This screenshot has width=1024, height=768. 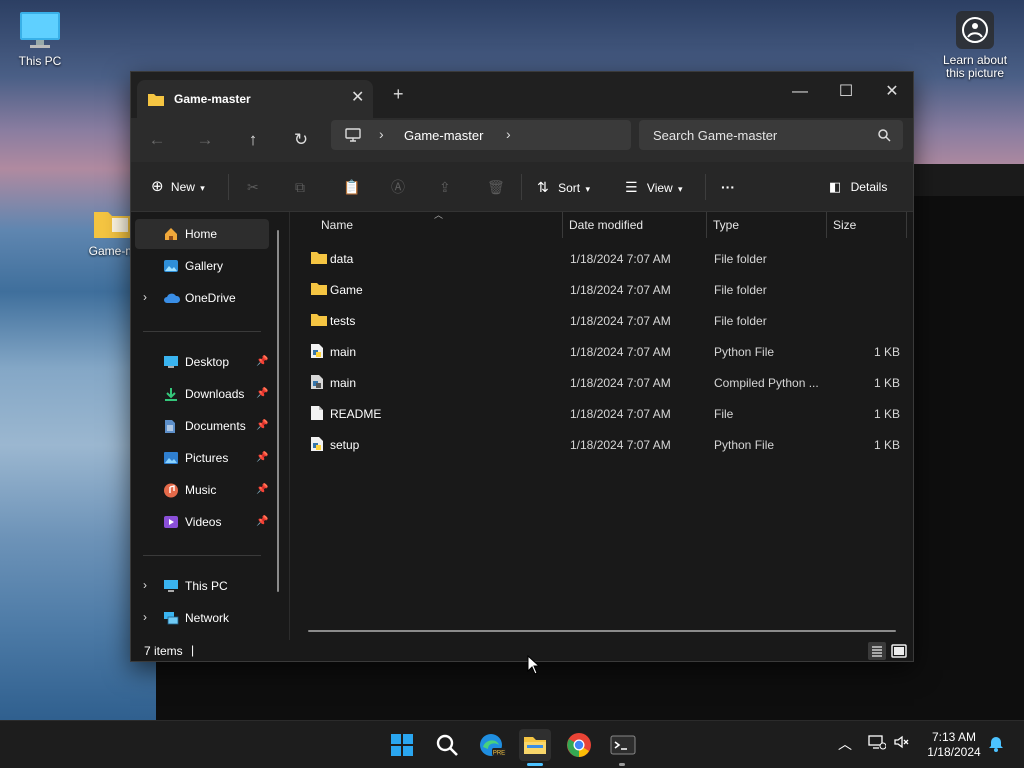 What do you see at coordinates (278, 411) in the screenshot?
I see `sidebar-scrollbar` at bounding box center [278, 411].